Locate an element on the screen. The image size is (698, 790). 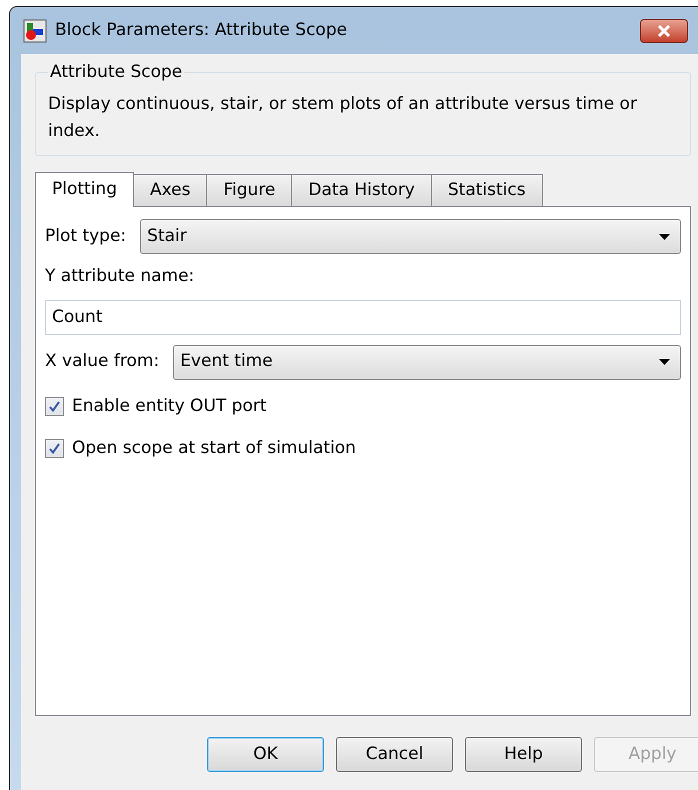
dialog-button: Cancel is located at coordinates (394, 754).